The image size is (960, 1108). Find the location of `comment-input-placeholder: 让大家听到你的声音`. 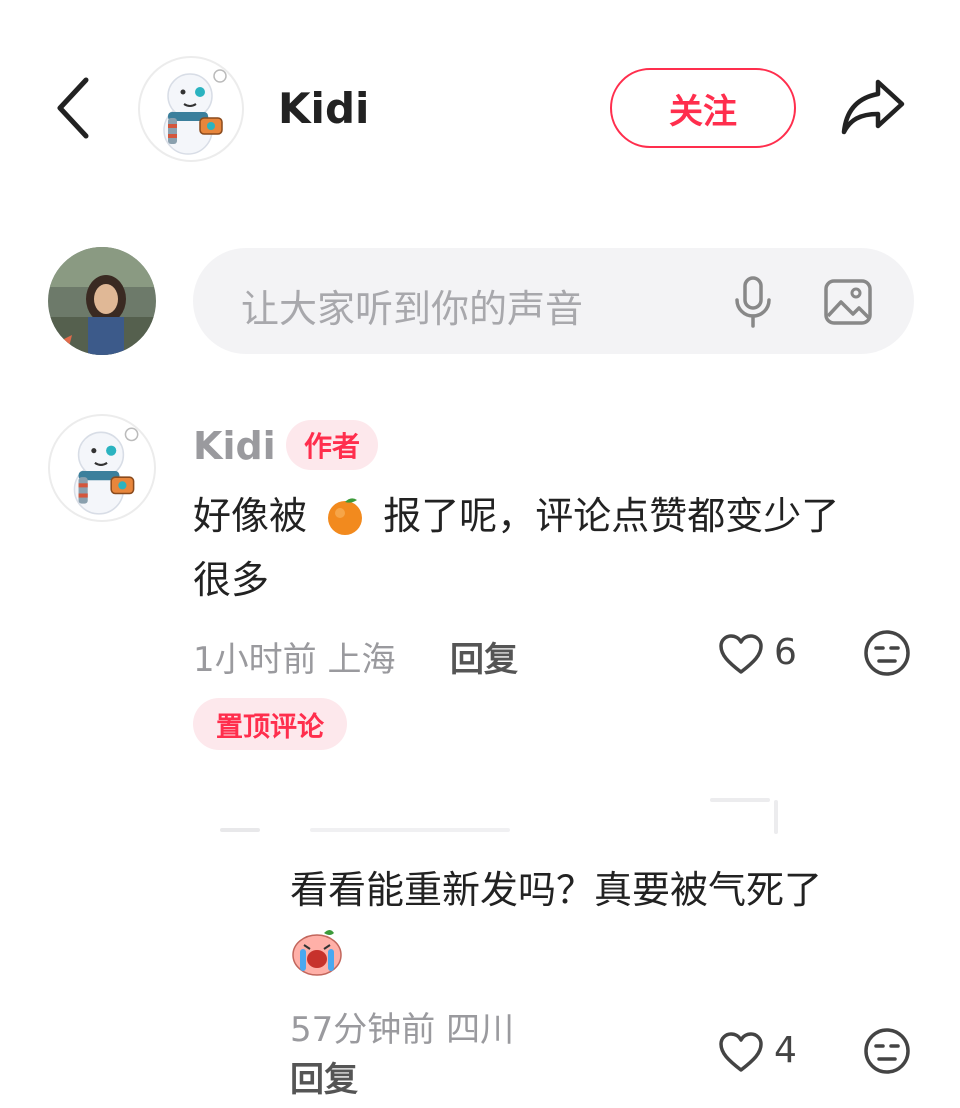

comment-input-placeholder: 让大家听到你的声音 is located at coordinates (412, 309).